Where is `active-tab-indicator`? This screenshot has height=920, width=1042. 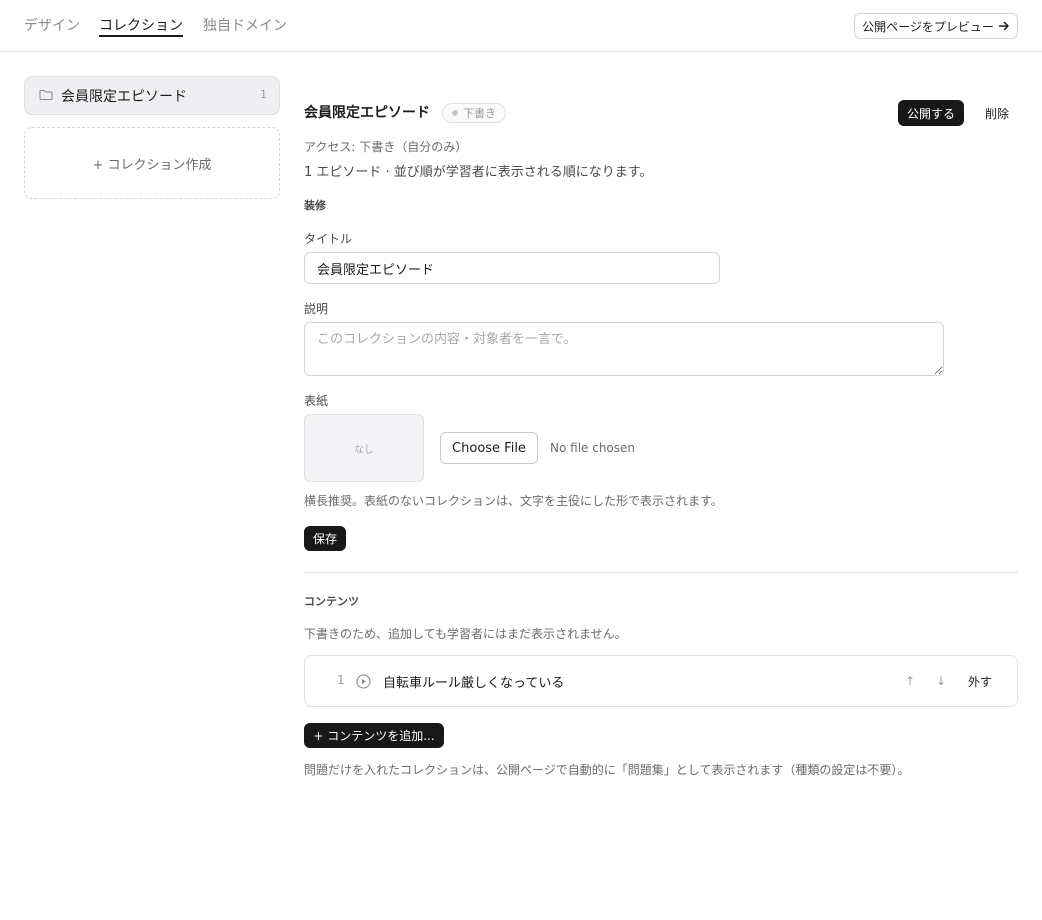
active-tab-indicator is located at coordinates (141, 36).